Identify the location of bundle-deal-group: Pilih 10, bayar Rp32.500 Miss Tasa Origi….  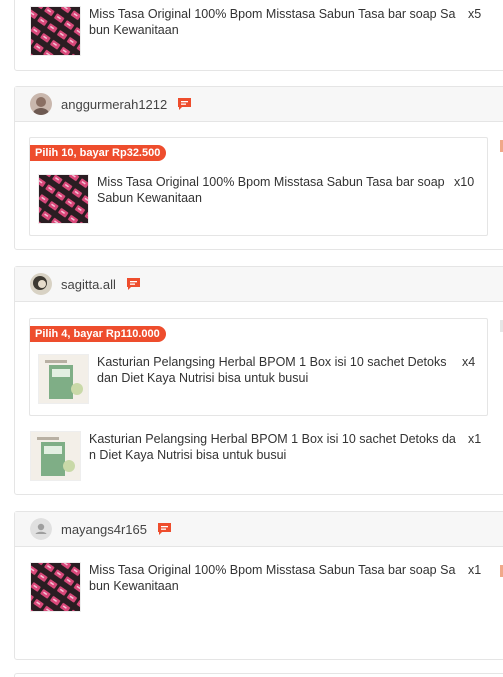
(258, 186).